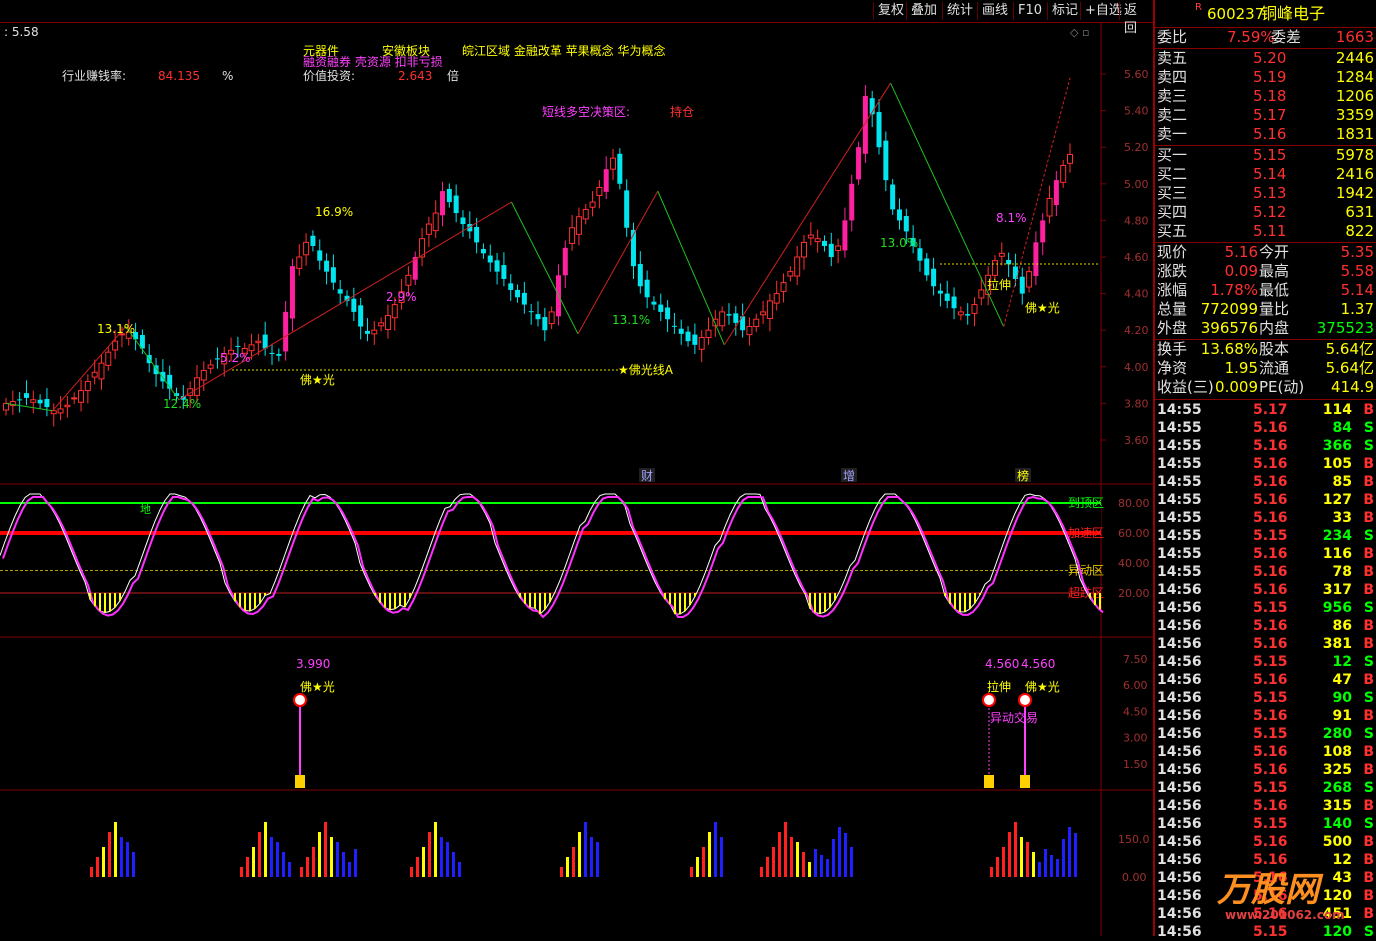  Describe the element at coordinates (1285, 915) in the screenshot. I see `watermark-url: www.201062.com` at that location.